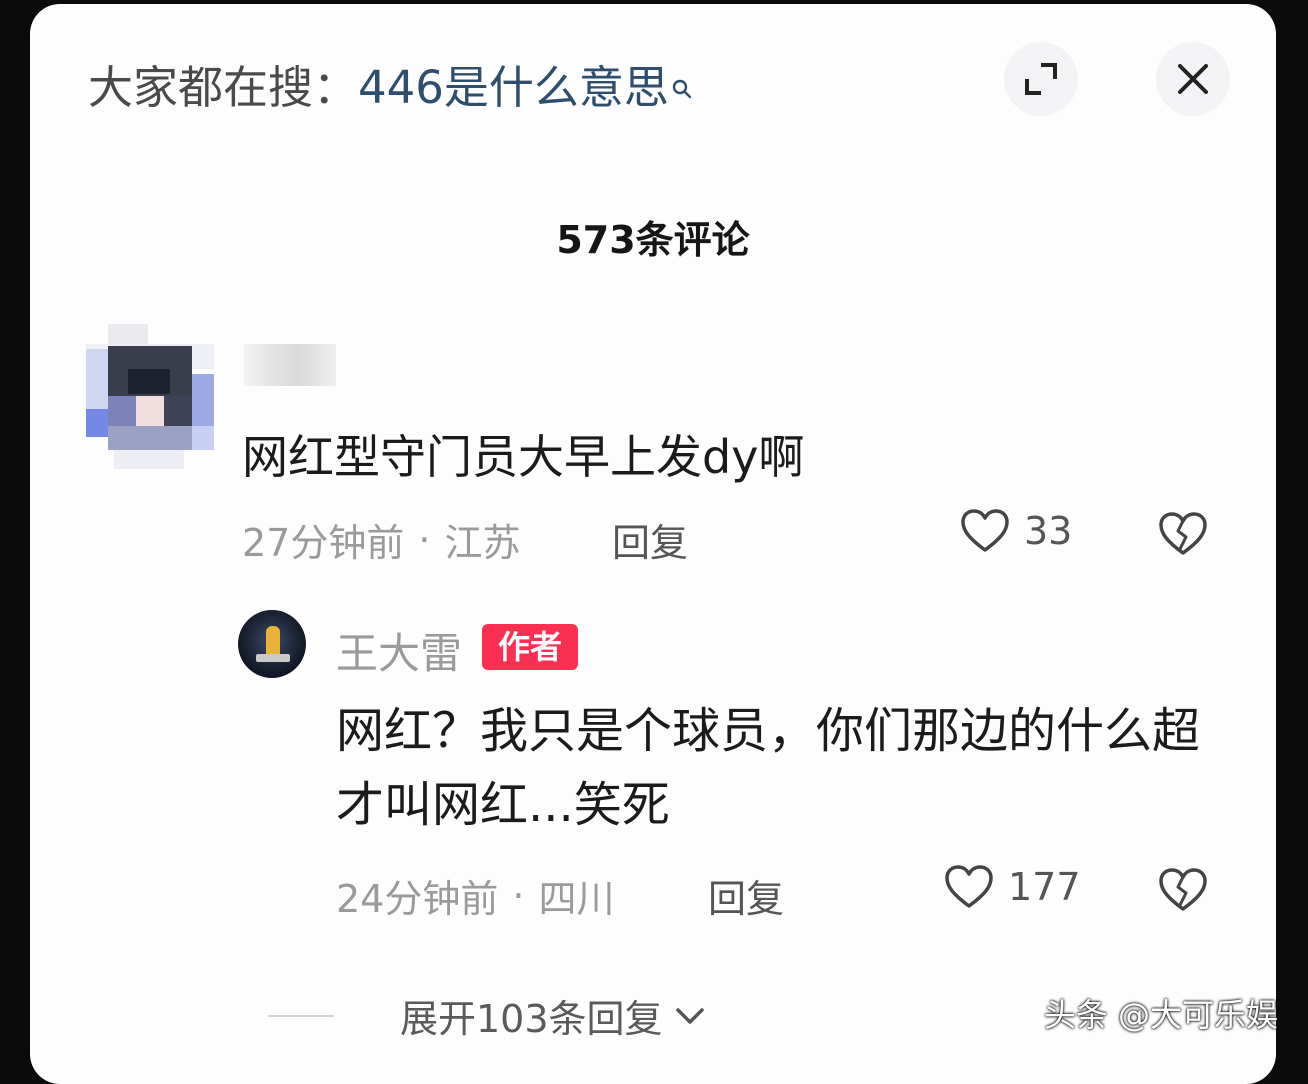 This screenshot has width=1308, height=1084. I want to click on close-icon, so click(1193, 79).